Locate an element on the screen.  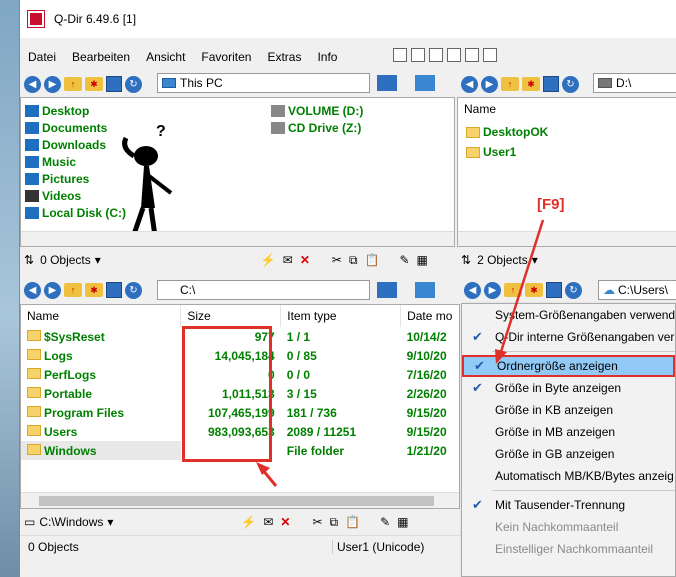
scroll-thumb is located at coordinates (236, 501).